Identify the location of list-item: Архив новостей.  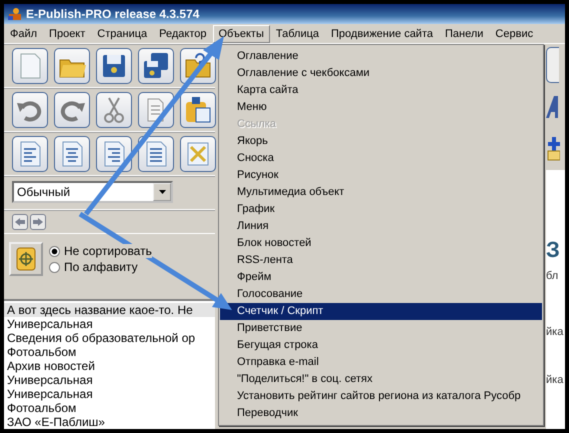
(109, 366).